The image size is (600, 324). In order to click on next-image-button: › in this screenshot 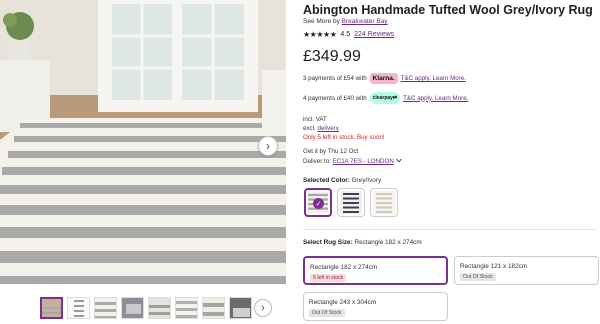, I will do `click(268, 146)`.